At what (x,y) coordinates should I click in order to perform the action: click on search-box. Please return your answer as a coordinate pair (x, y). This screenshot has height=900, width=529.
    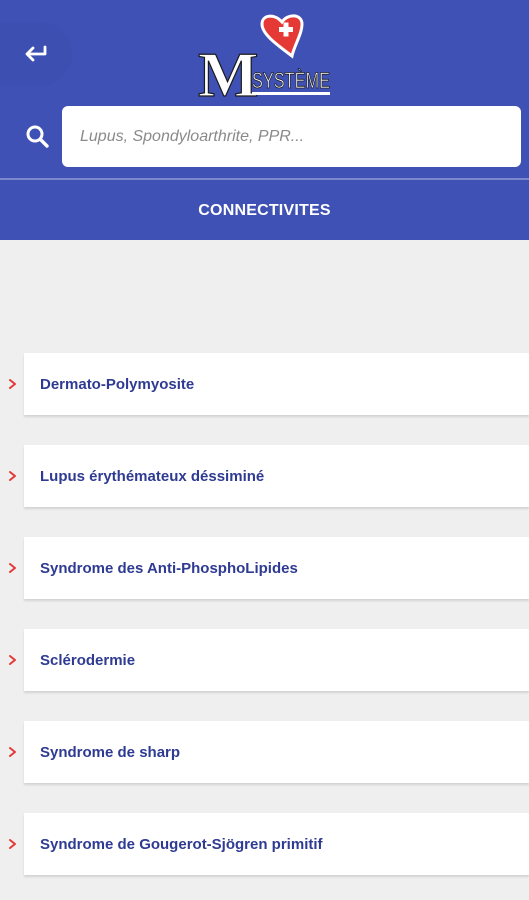
    Looking at the image, I should click on (291, 136).